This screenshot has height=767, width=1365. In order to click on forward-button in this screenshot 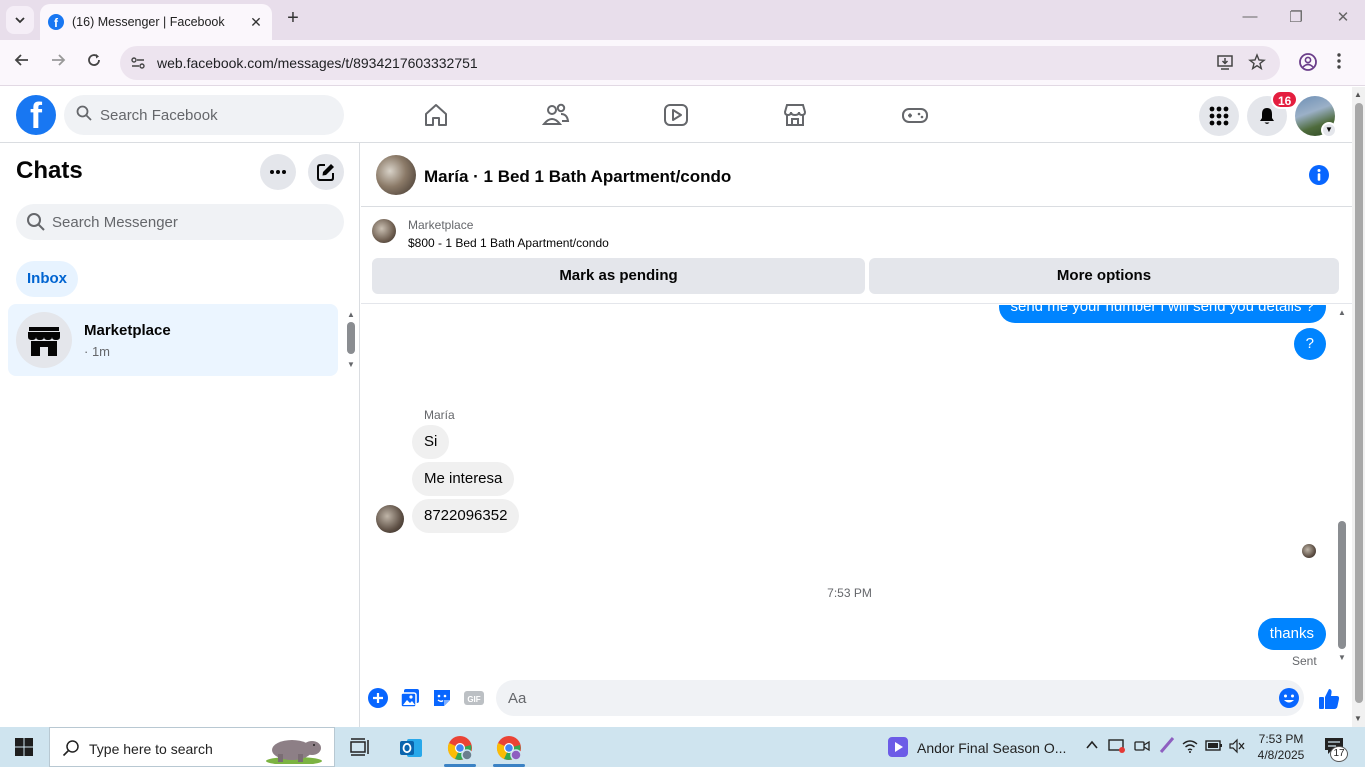, I will do `click(58, 63)`.